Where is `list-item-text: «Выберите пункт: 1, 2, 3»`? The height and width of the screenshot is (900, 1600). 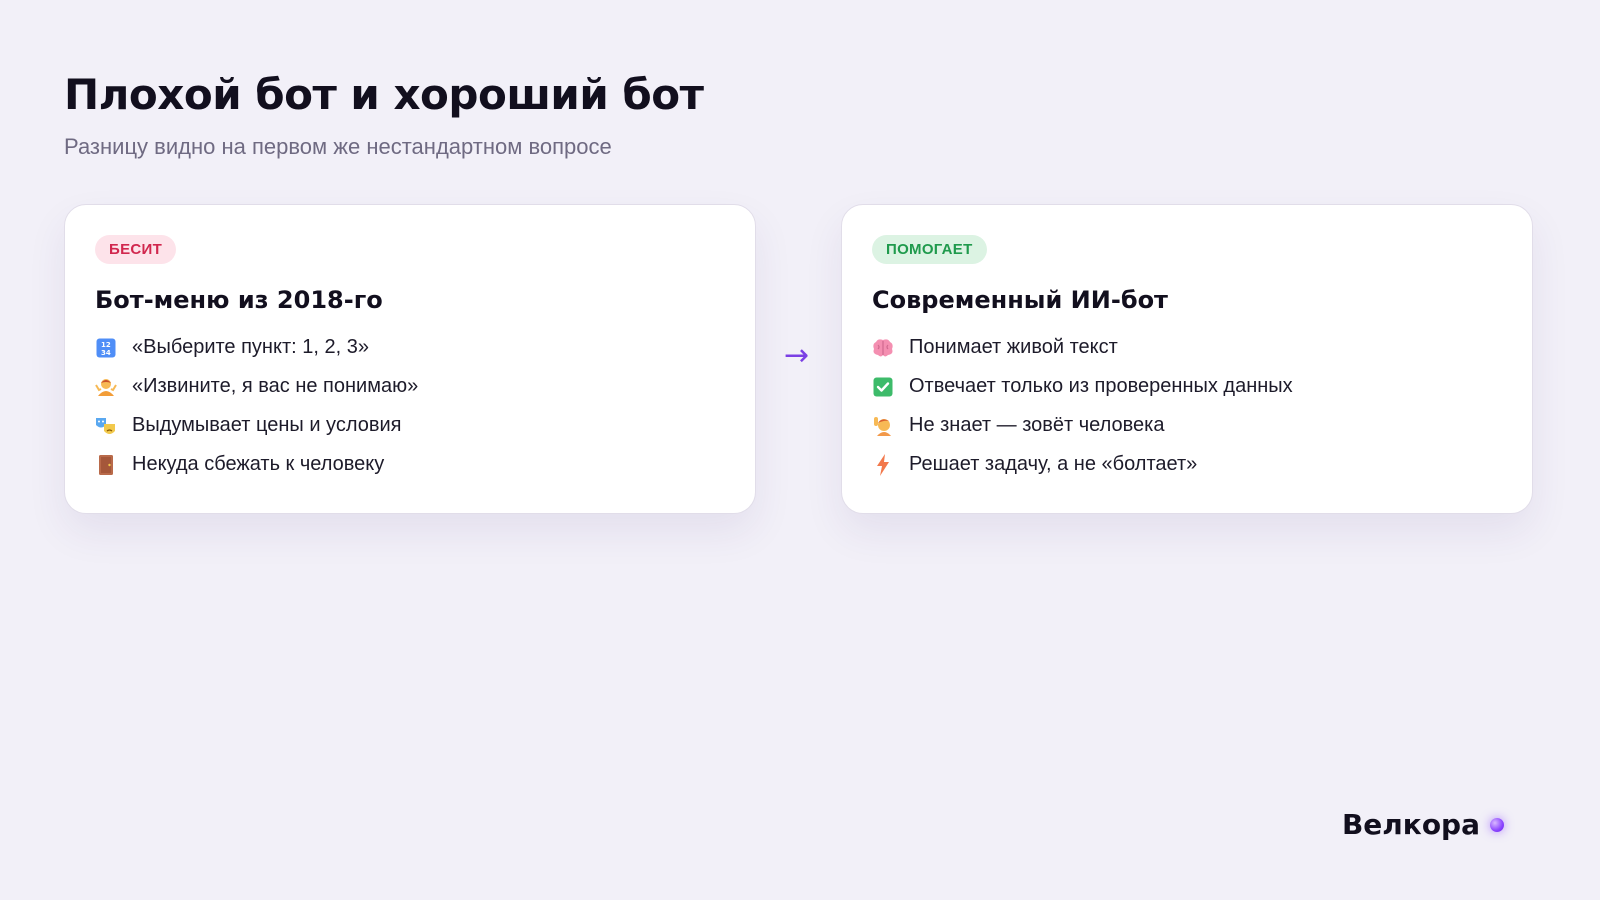 list-item-text: «Выберите пункт: 1, 2, 3» is located at coordinates (250, 347).